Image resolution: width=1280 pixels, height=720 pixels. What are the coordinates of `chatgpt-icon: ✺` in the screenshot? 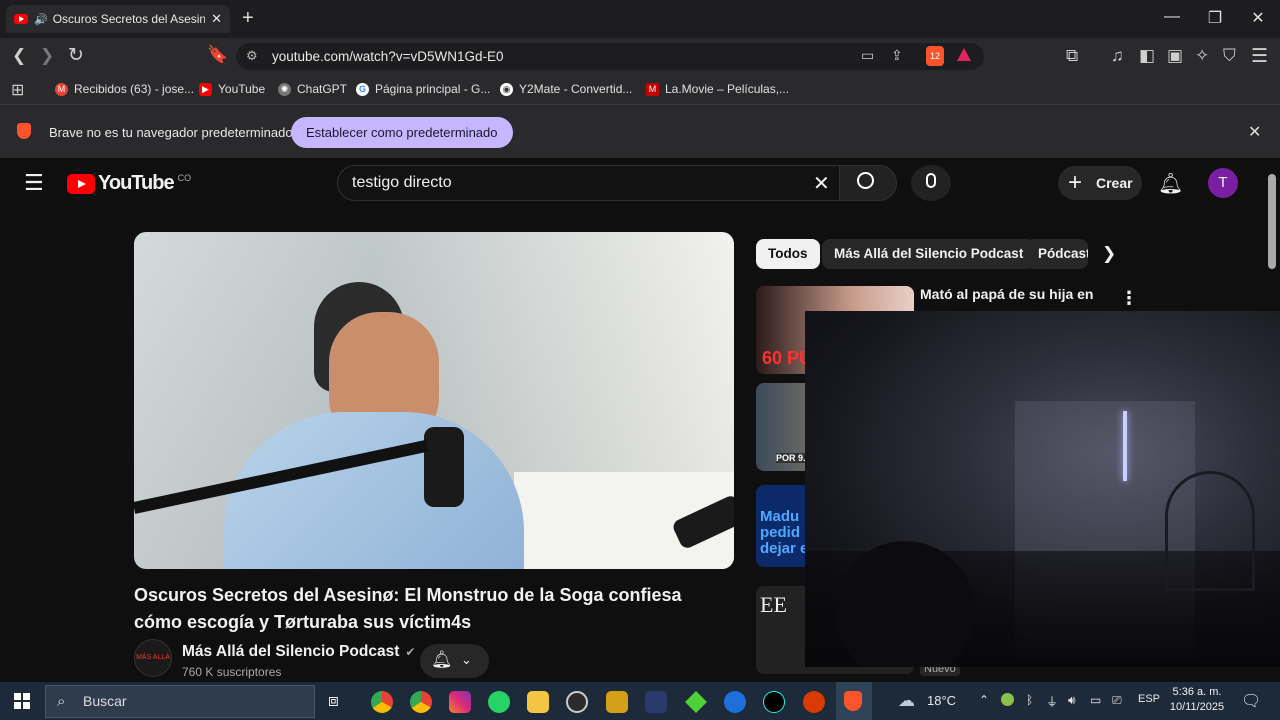 It's located at (284, 89).